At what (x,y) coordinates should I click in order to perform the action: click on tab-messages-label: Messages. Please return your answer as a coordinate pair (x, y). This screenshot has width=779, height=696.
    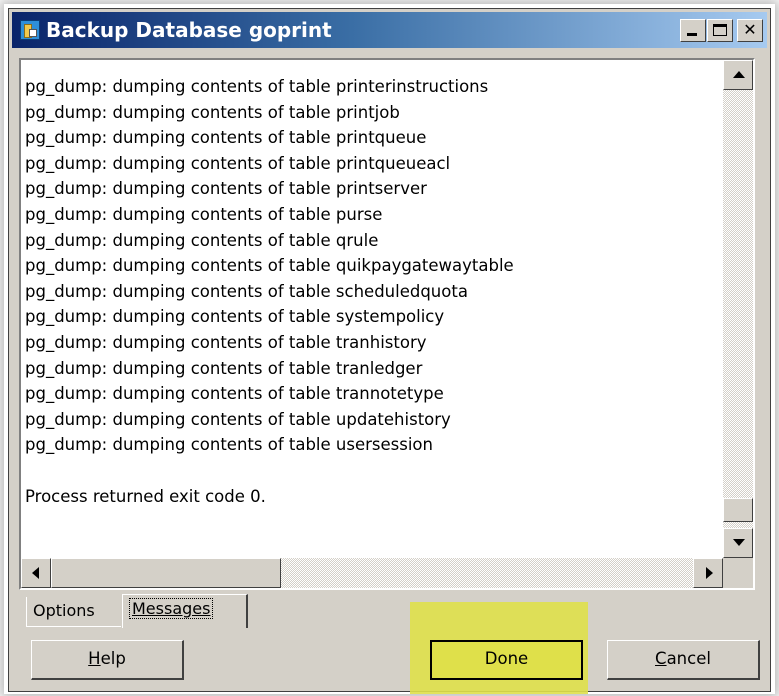
    Looking at the image, I should click on (171, 608).